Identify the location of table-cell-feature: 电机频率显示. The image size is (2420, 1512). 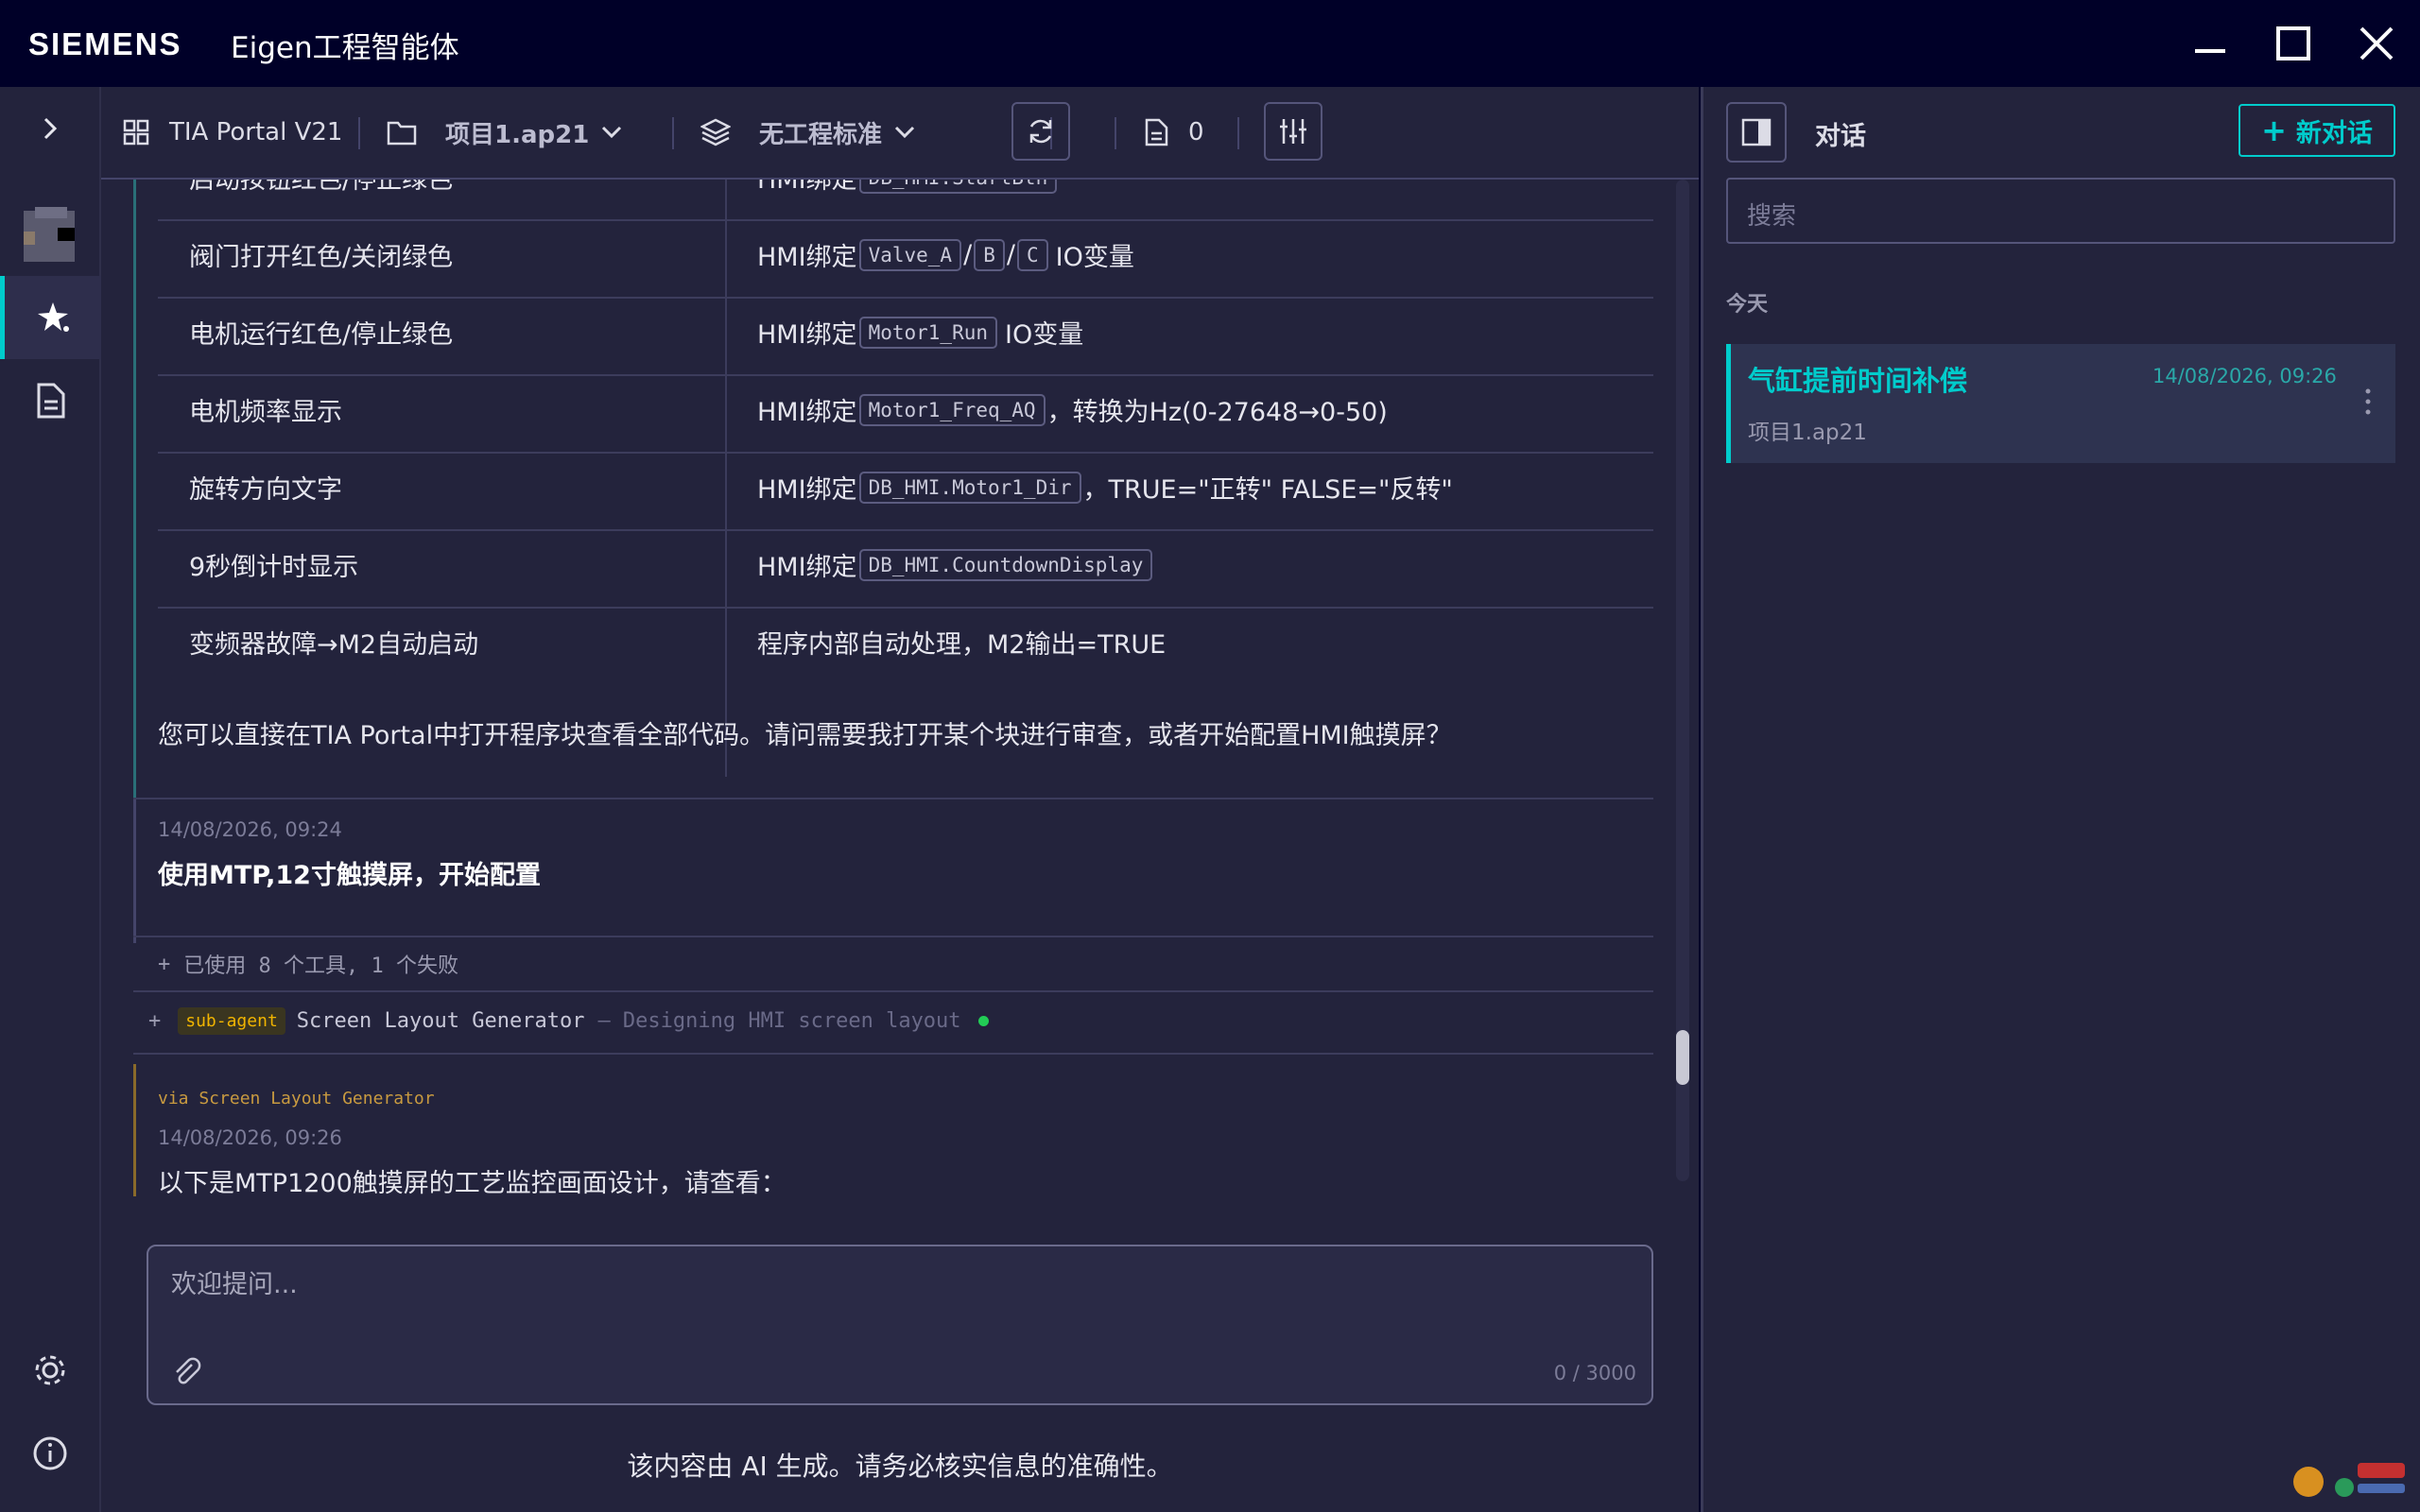
(265, 412).